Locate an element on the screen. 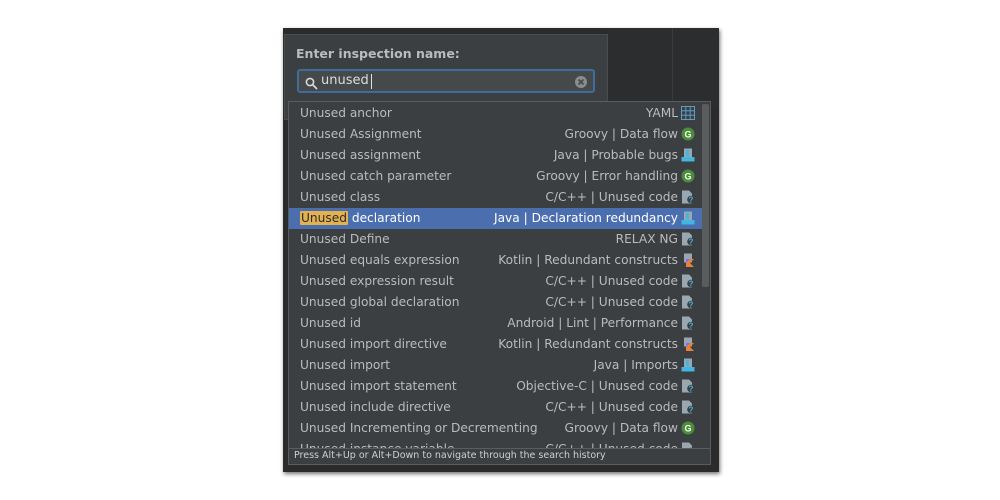 The width and height of the screenshot is (1000, 500). inspection-category: Java | Probable bugs is located at coordinates (615, 155).